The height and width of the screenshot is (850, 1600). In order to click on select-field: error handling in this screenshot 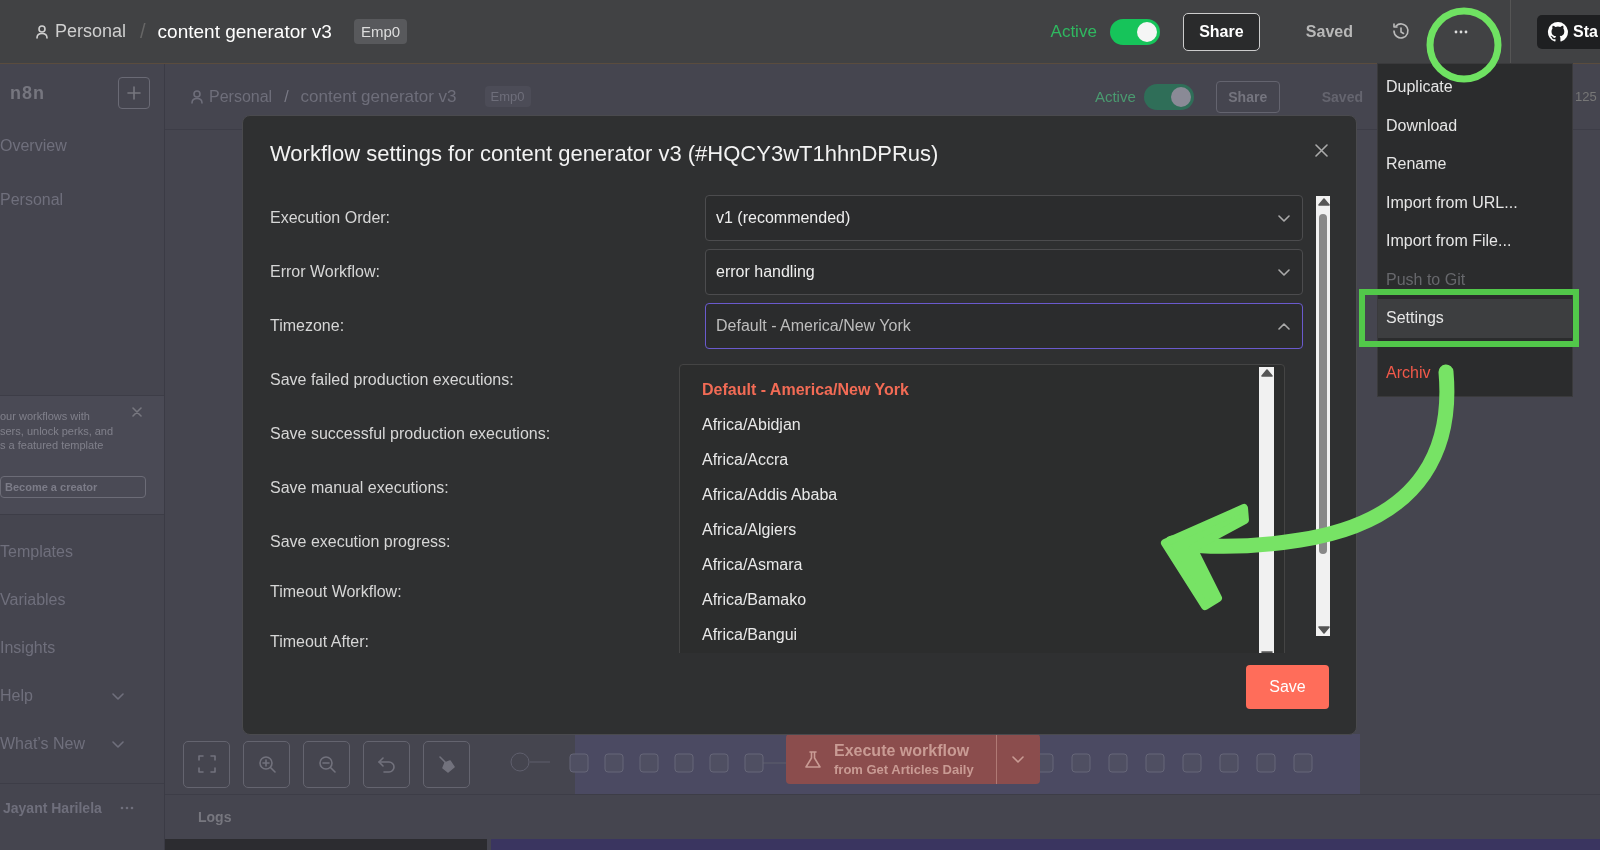, I will do `click(1004, 272)`.